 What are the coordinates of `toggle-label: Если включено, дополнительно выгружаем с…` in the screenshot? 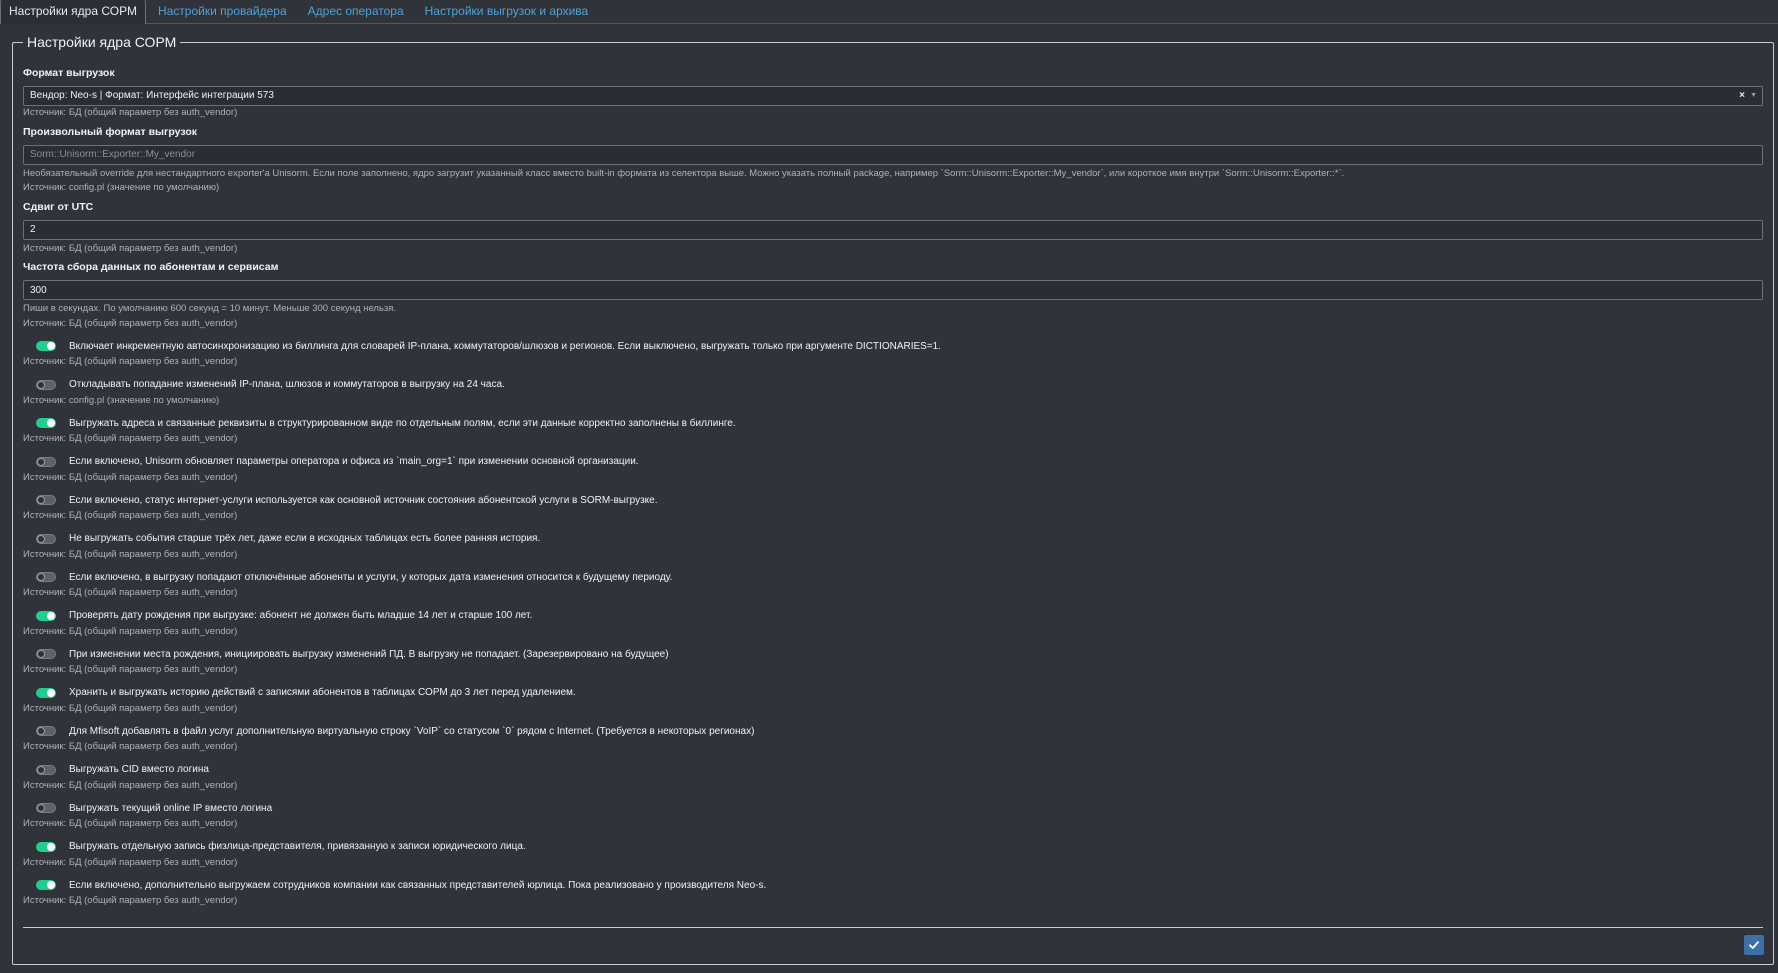 It's located at (418, 885).